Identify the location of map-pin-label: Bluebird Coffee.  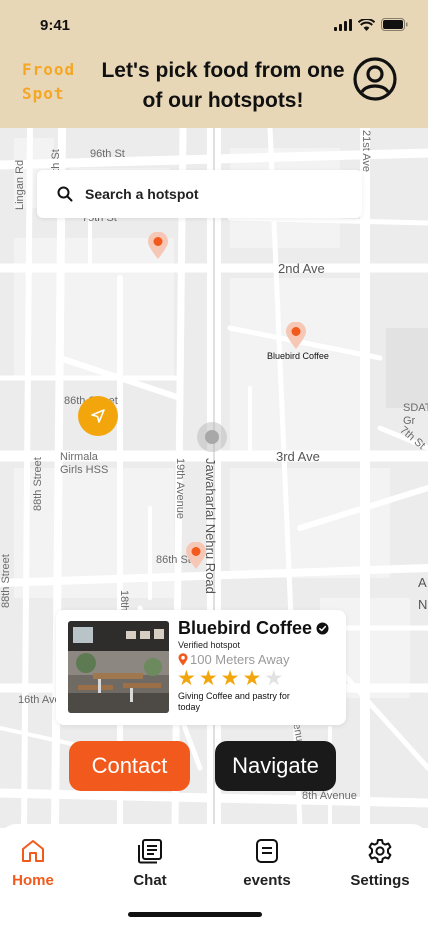
(298, 356).